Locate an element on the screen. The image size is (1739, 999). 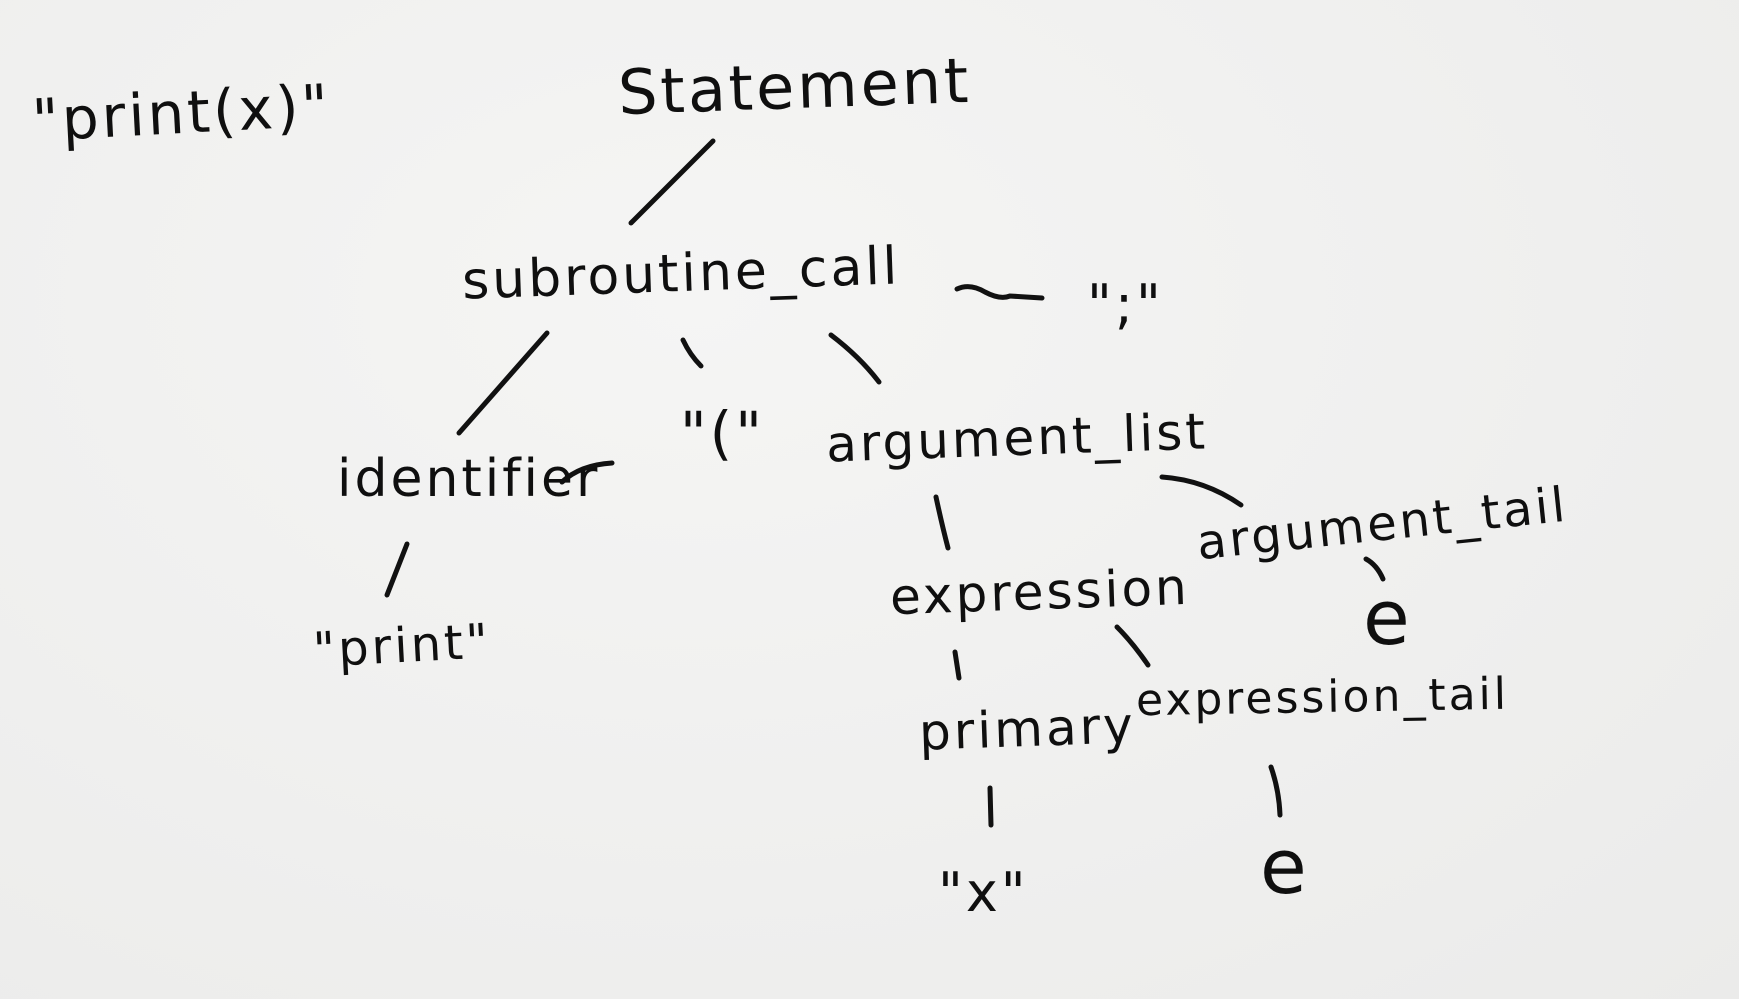
edge-subroutine_call-identifier is located at coordinates (503, 383).